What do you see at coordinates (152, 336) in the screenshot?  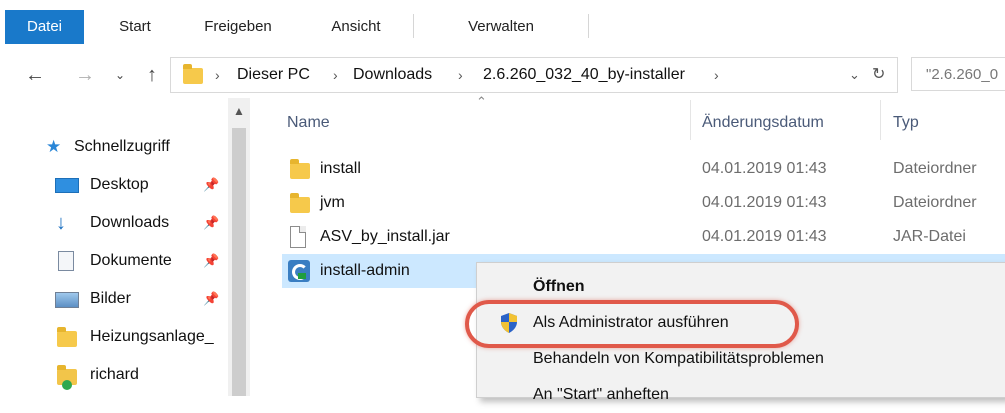 I see `sidebar-item-label: Heizungsanlage_` at bounding box center [152, 336].